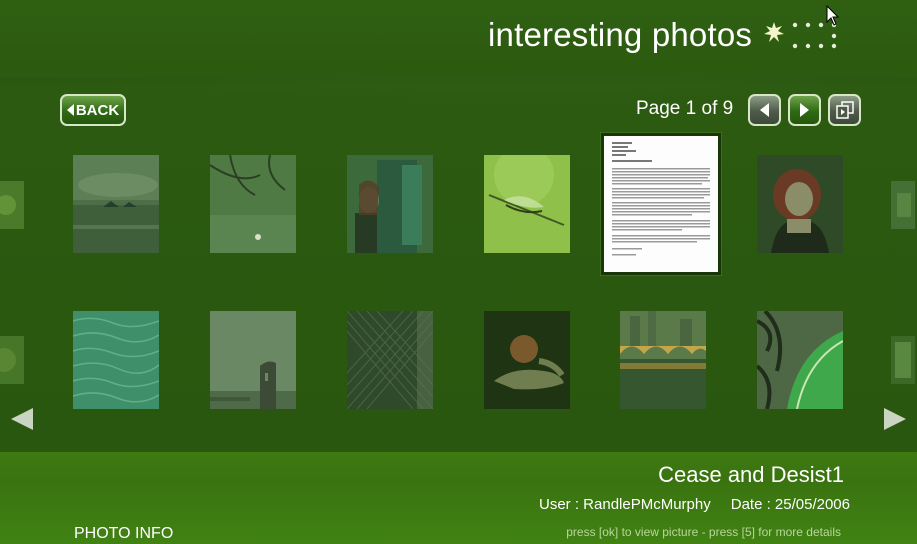 This screenshot has width=917, height=544. What do you see at coordinates (12, 205) in the screenshot?
I see `offscreen-thumbnail-left` at bounding box center [12, 205].